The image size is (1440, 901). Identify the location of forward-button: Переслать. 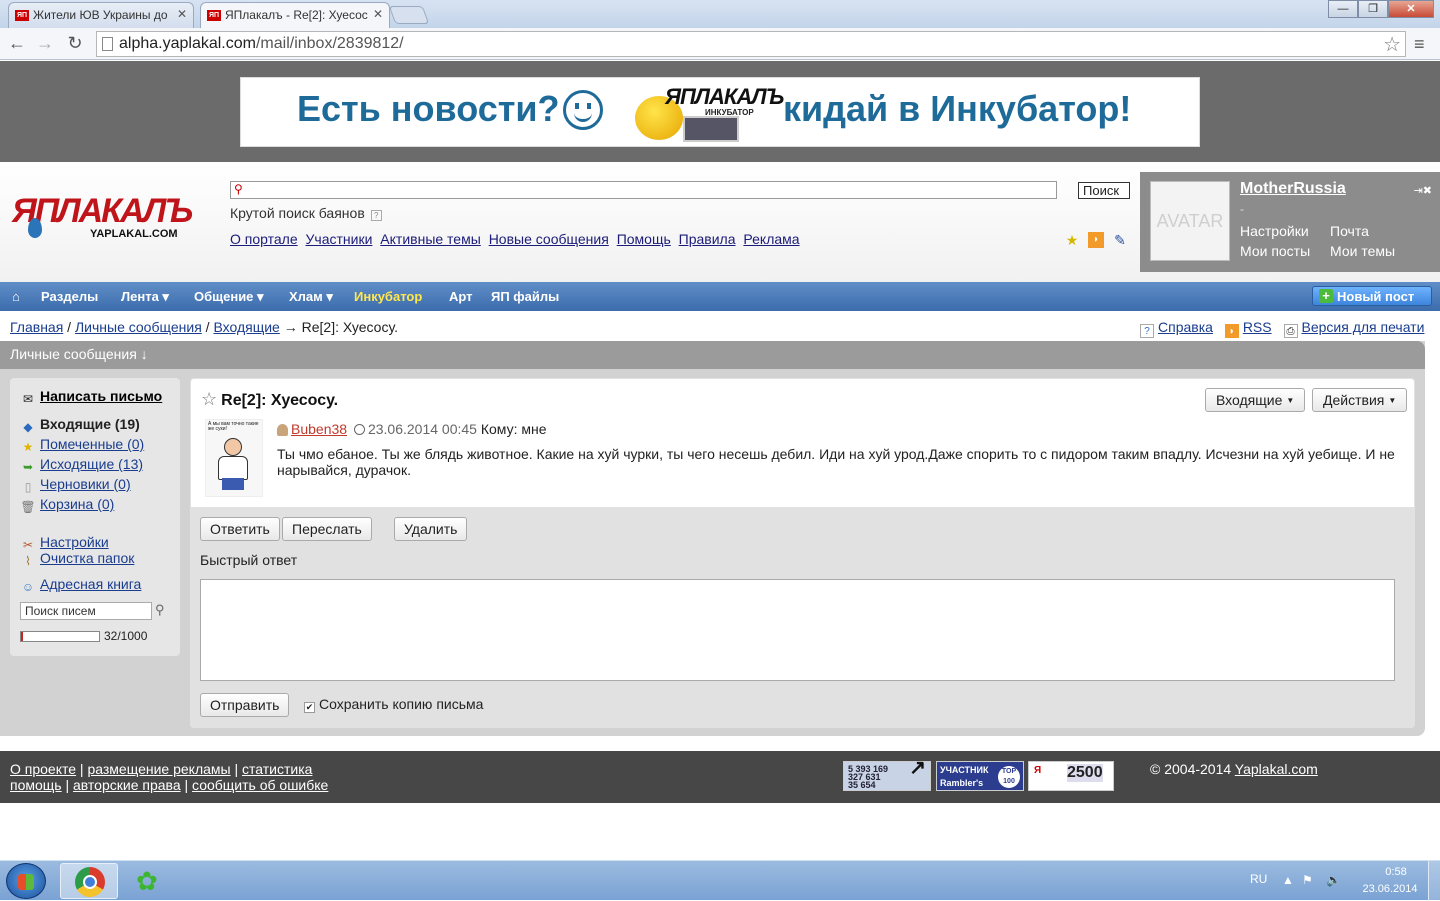
(327, 529).